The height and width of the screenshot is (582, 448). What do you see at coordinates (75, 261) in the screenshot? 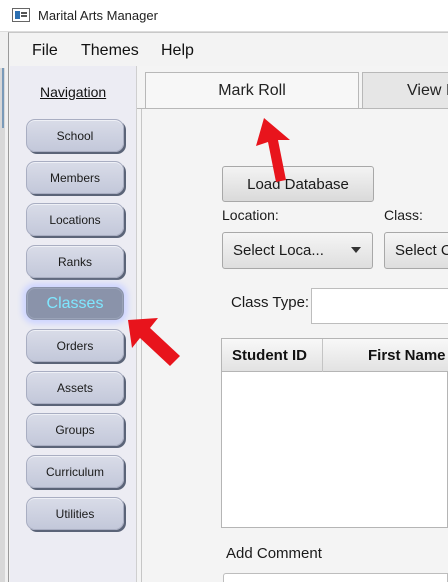
I see `nav-ranks-button: Ranks` at bounding box center [75, 261].